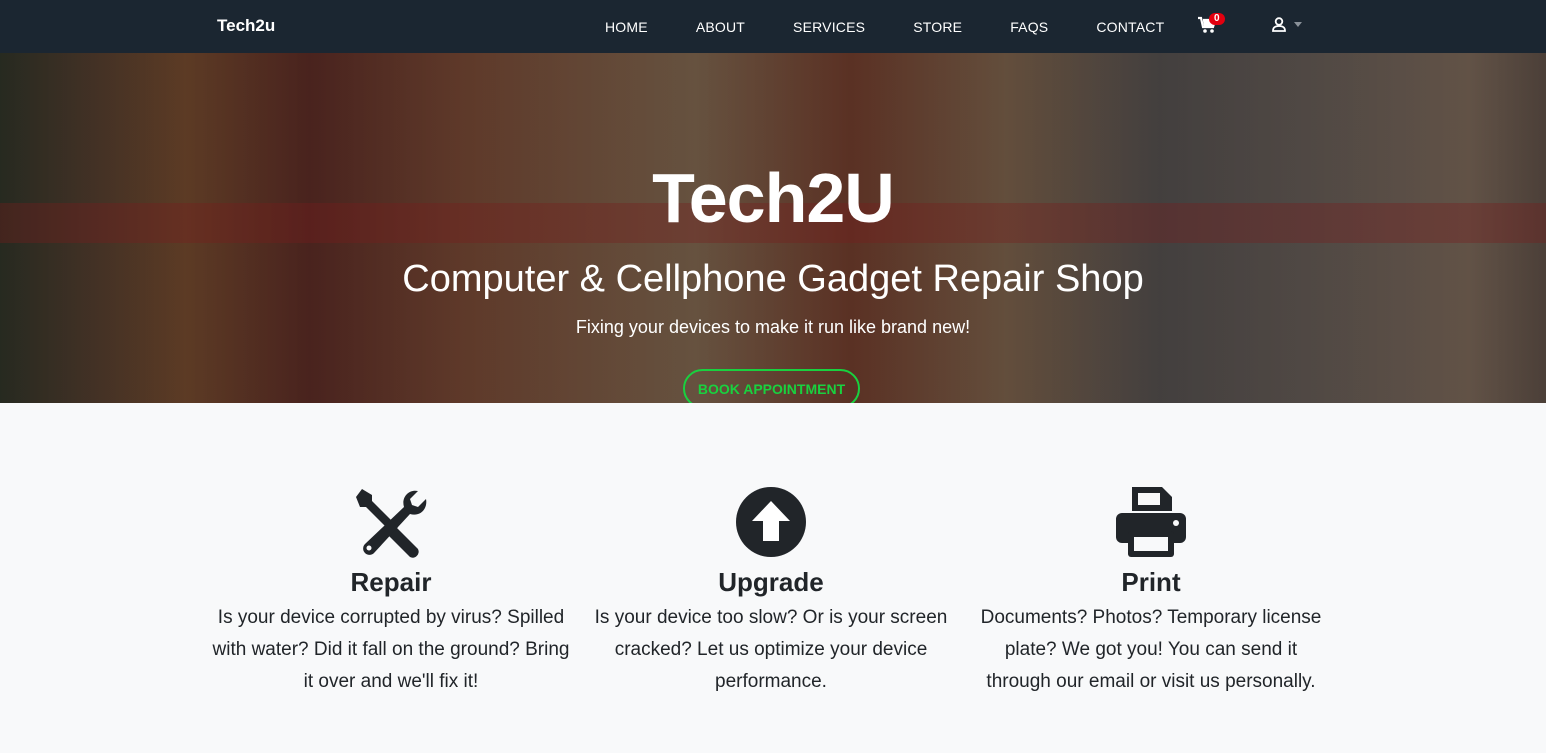 Image resolution: width=1546 pixels, height=753 pixels. What do you see at coordinates (391, 523) in the screenshot?
I see `tools-icon` at bounding box center [391, 523].